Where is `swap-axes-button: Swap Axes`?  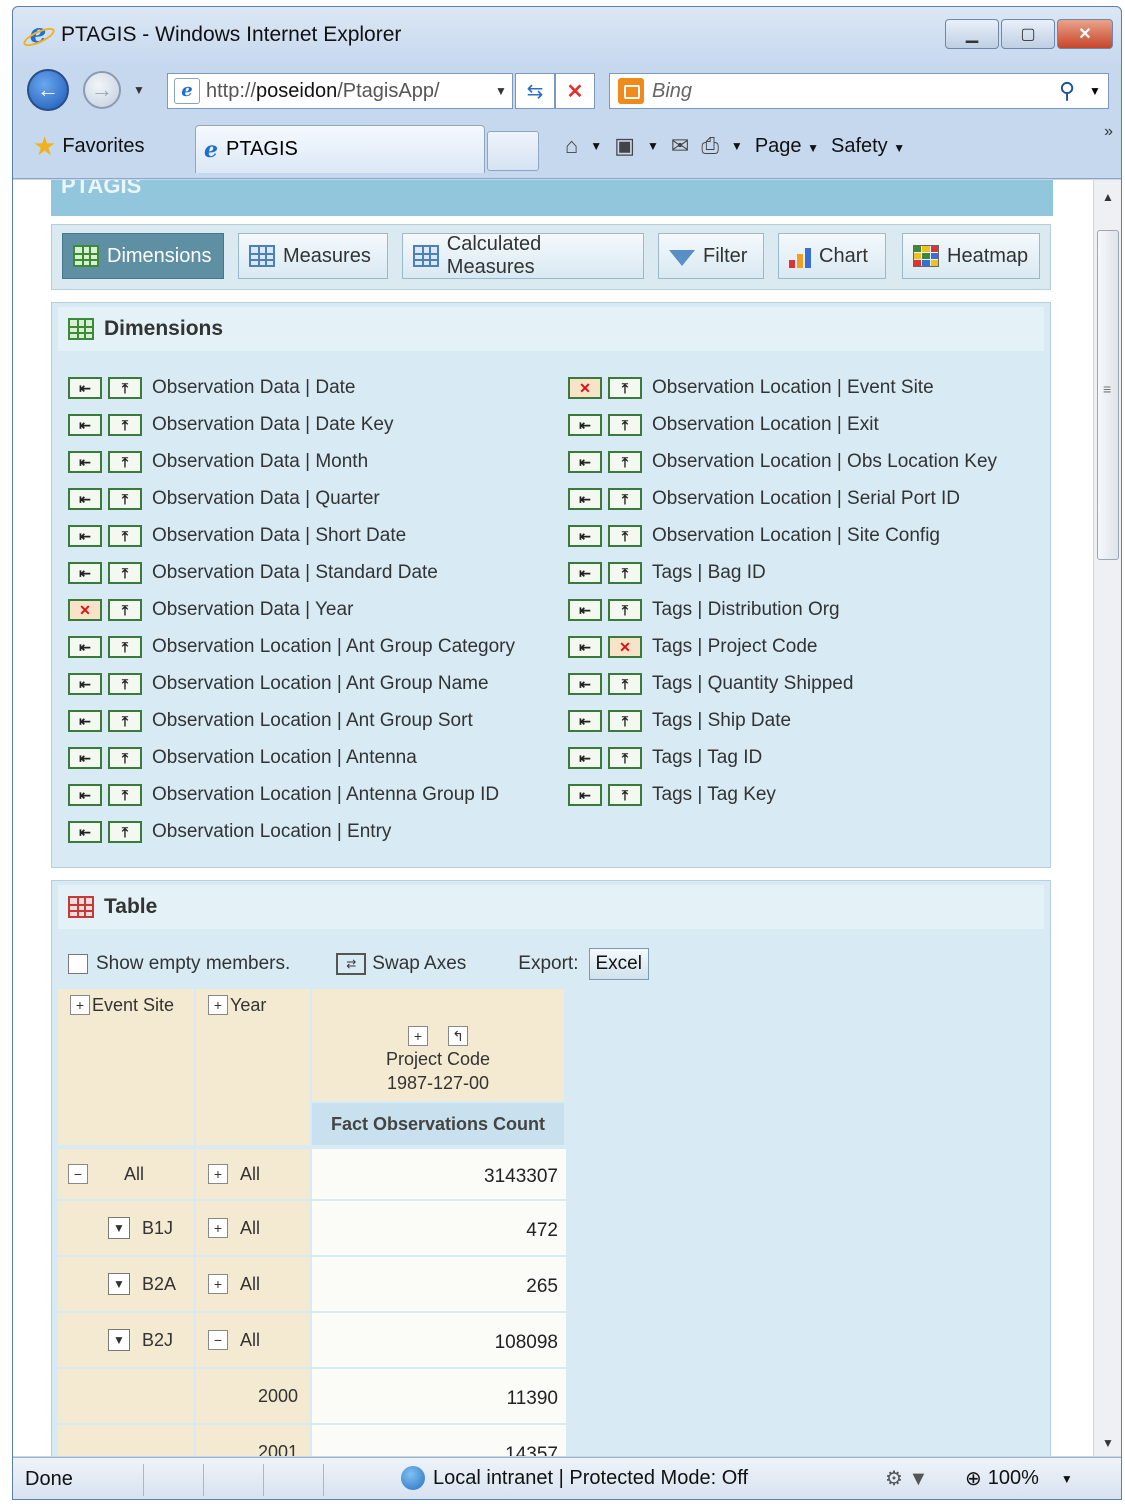 swap-axes-button: Swap Axes is located at coordinates (419, 964).